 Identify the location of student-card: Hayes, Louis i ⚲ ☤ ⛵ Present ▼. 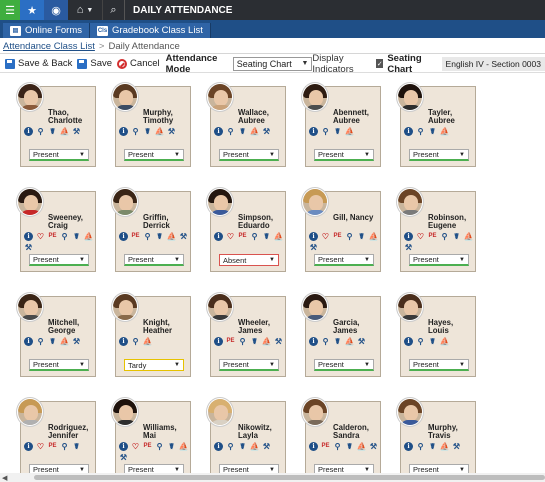
(436, 335).